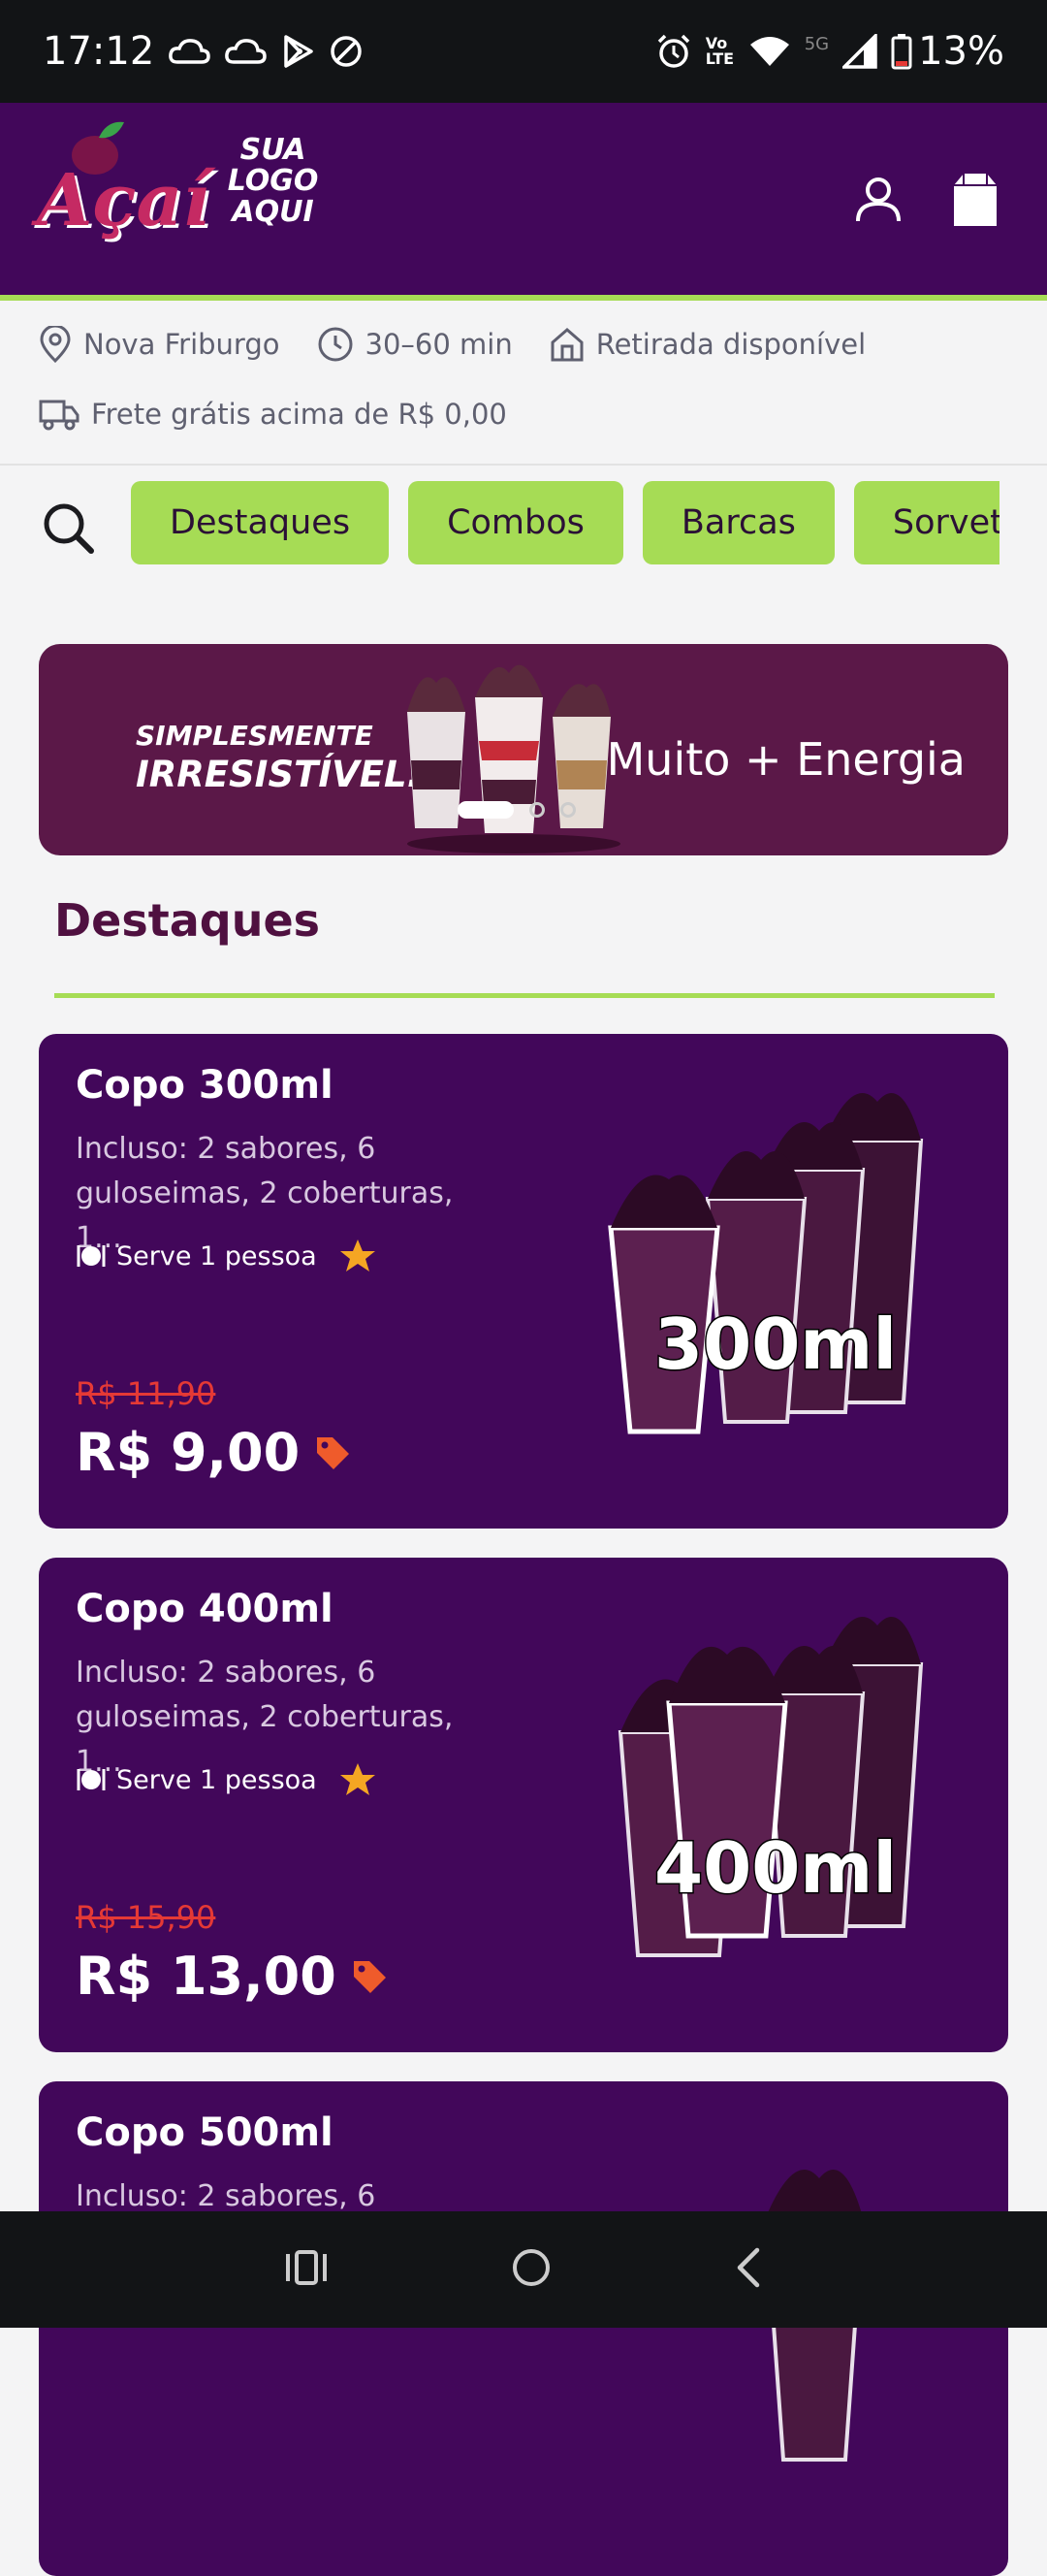 This screenshot has width=1047, height=2576. Describe the element at coordinates (775, 1868) in the screenshot. I see `product-image-label: 400ml` at that location.